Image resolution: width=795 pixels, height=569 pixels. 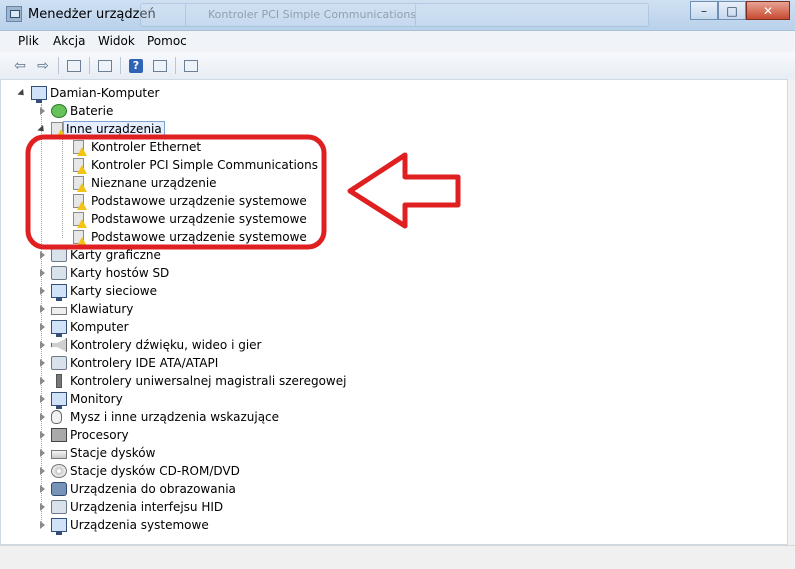 I want to click on forward-arrow-icon: ⇨, so click(x=43, y=65).